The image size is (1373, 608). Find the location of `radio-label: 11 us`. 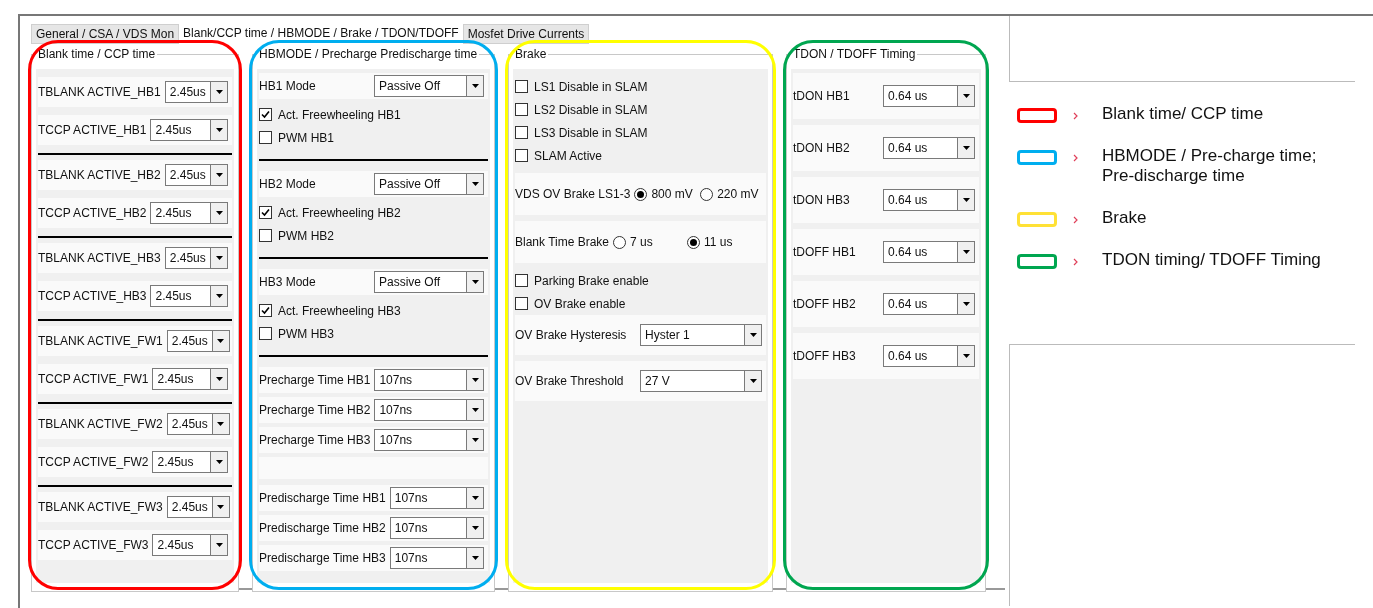

radio-label: 11 us is located at coordinates (718, 242).